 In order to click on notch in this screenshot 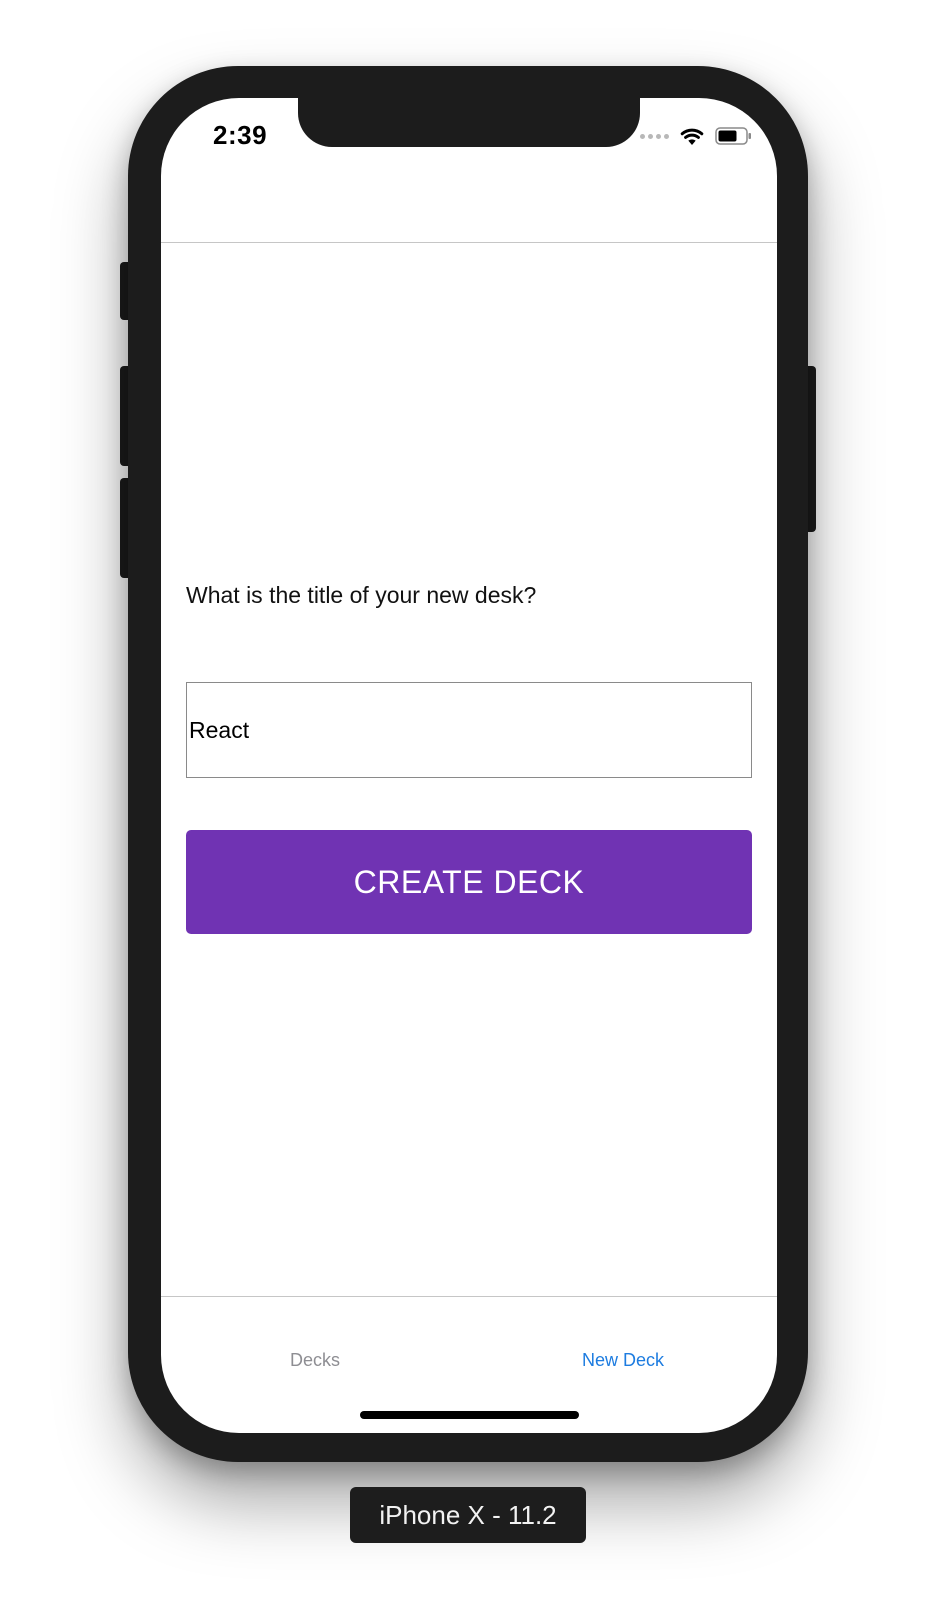, I will do `click(469, 122)`.